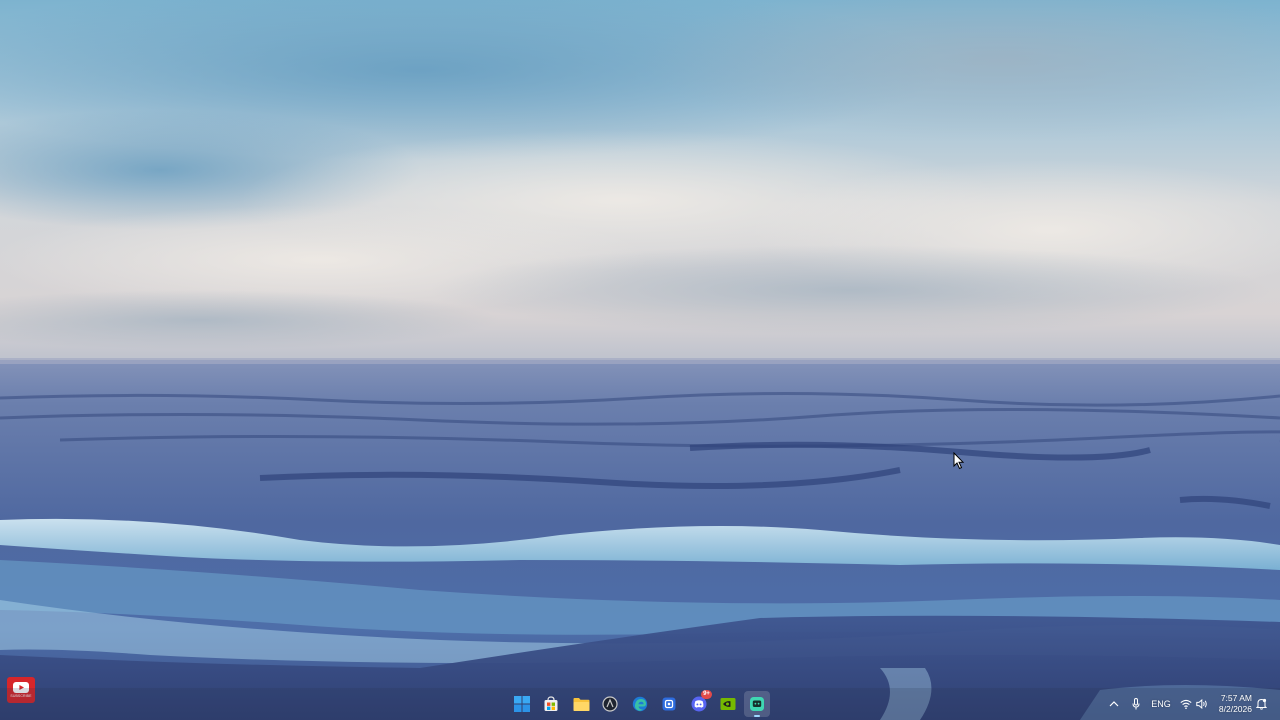  I want to click on wifi-icon, so click(1186, 704).